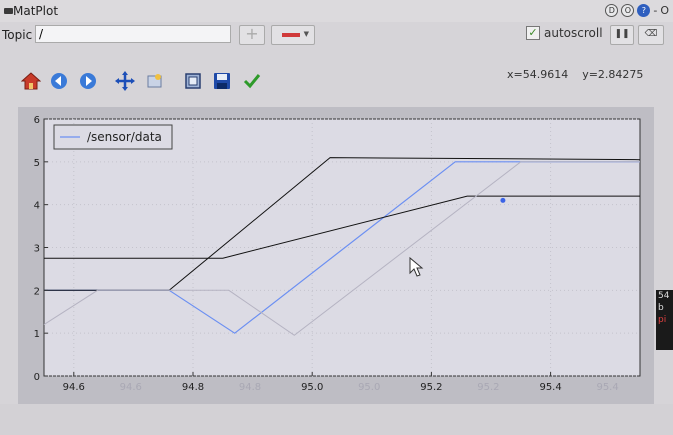 This screenshot has height=435, width=673. I want to click on background-terminal-edge: 54 b pi, so click(664, 320).